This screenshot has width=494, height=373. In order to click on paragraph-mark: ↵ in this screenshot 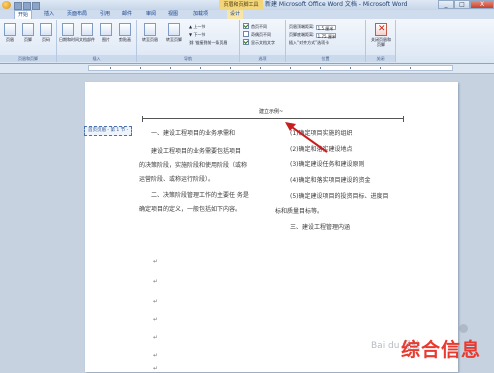, I will do `click(156, 368)`.